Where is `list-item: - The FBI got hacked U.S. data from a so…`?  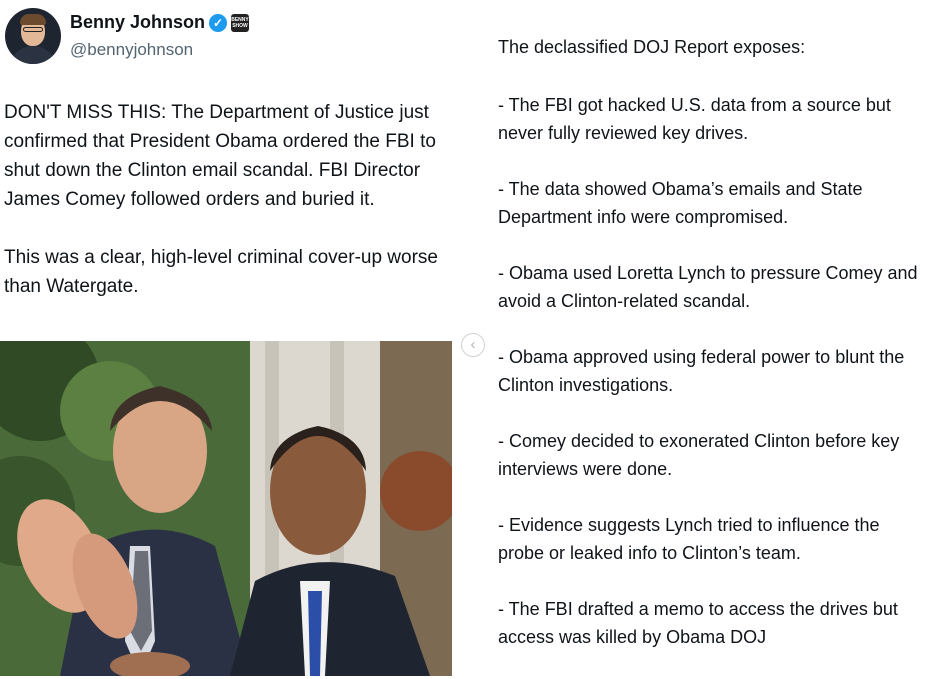
list-item: - The FBI got hacked U.S. data from a so… is located at coordinates (694, 119).